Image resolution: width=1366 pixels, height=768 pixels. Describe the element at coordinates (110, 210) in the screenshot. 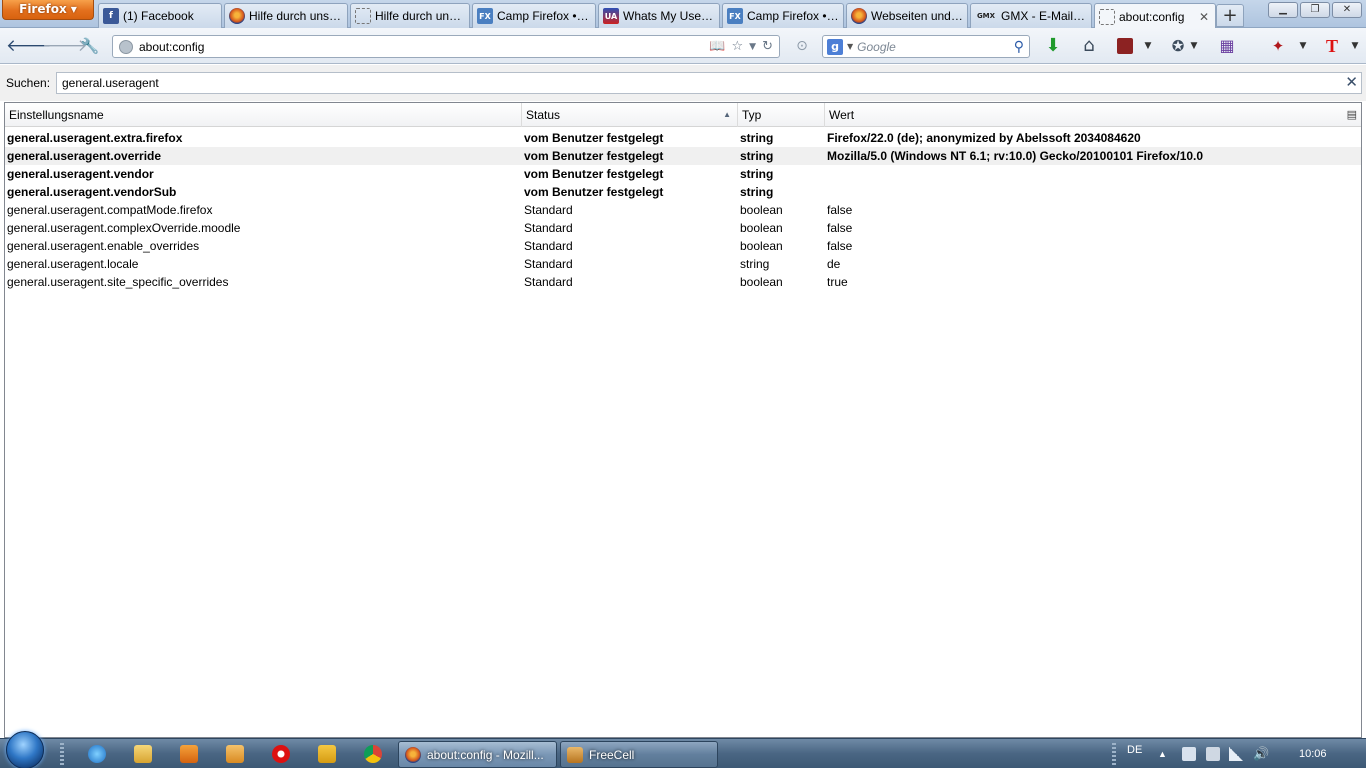

I see `pref-name: general.useragent.compatMode.firefox` at that location.